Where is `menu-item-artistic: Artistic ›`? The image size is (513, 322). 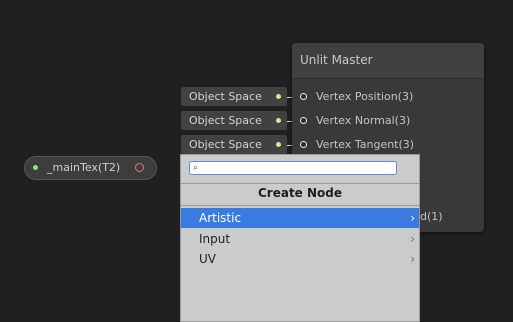 menu-item-artistic: Artistic › is located at coordinates (300, 218).